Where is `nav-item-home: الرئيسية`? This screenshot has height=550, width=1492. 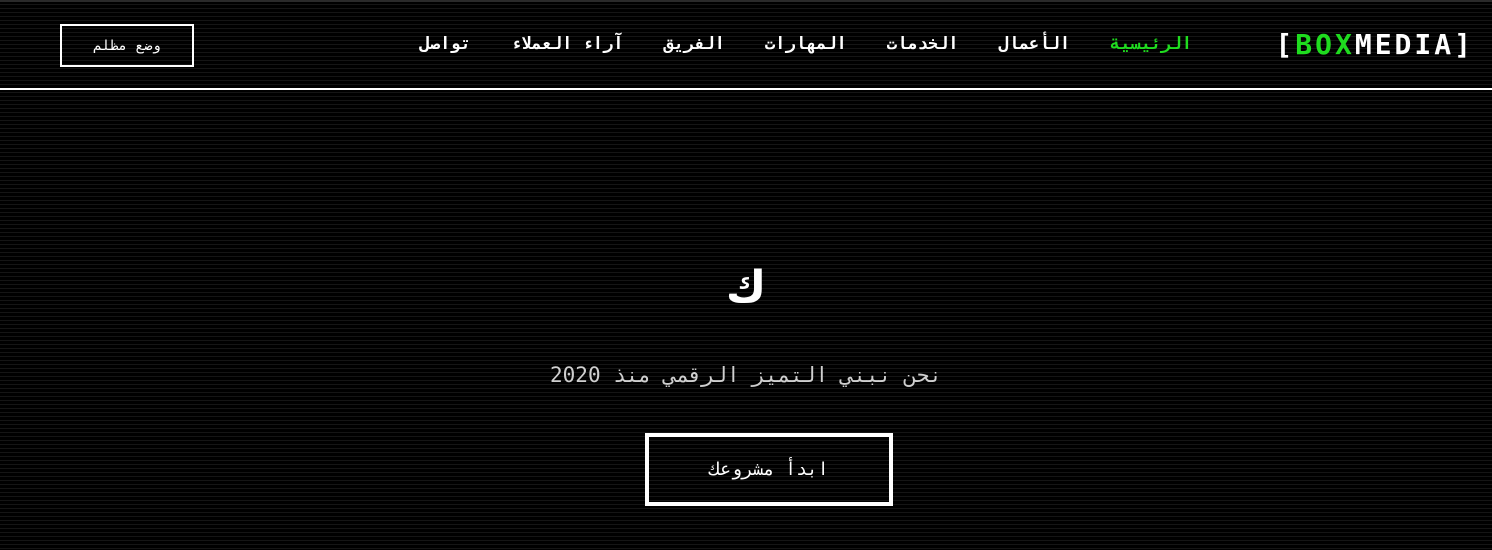
nav-item-home: الرئيسية is located at coordinates (1151, 44).